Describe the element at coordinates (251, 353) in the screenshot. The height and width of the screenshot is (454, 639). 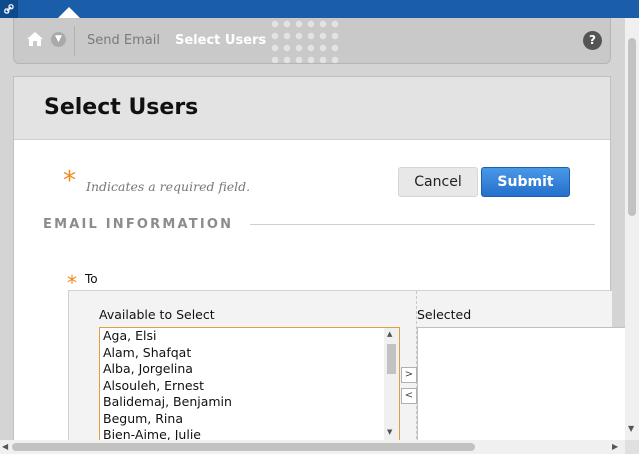
I see `list-item: Alam, Shafqat` at that location.